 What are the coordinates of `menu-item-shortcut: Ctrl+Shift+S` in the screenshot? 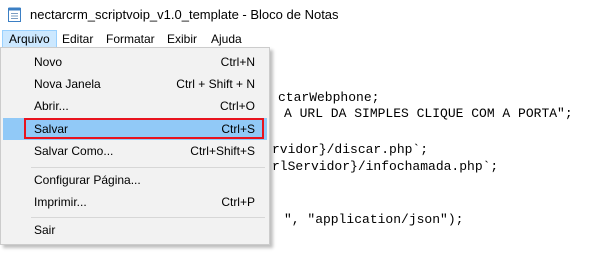 It's located at (222, 151).